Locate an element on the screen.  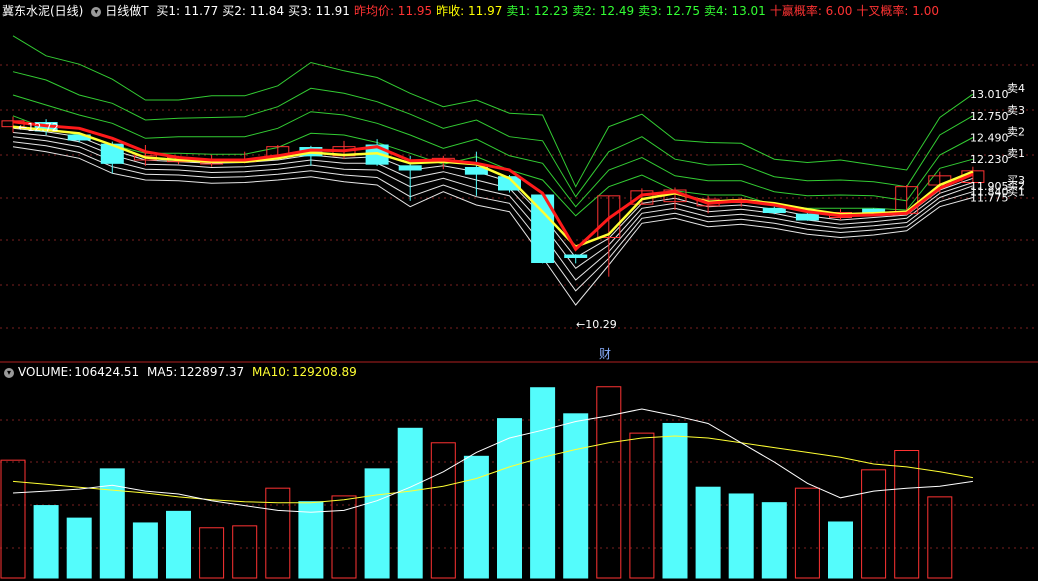
price-label-name-1: 卖3 is located at coordinates (1016, 110).